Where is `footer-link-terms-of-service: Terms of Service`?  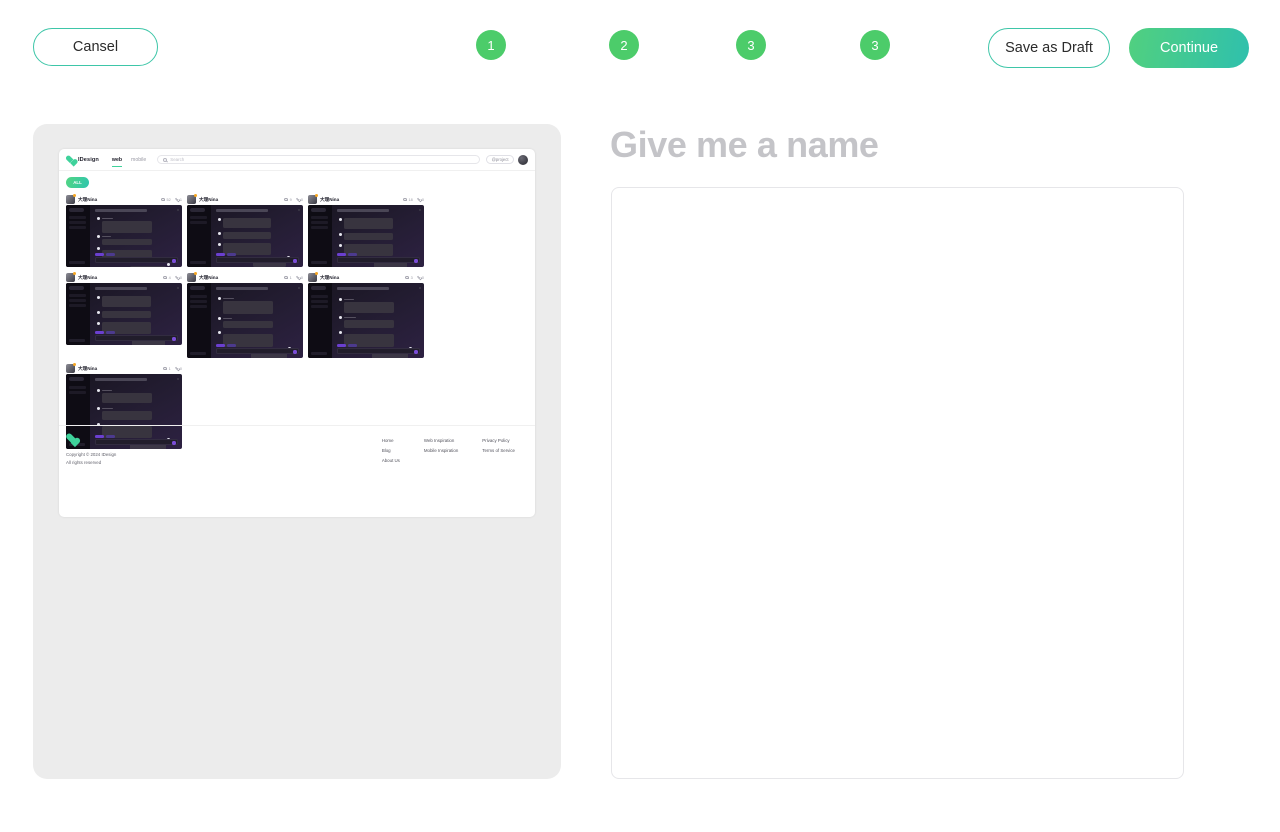
footer-link-terms-of-service: Terms of Service is located at coordinates (498, 450).